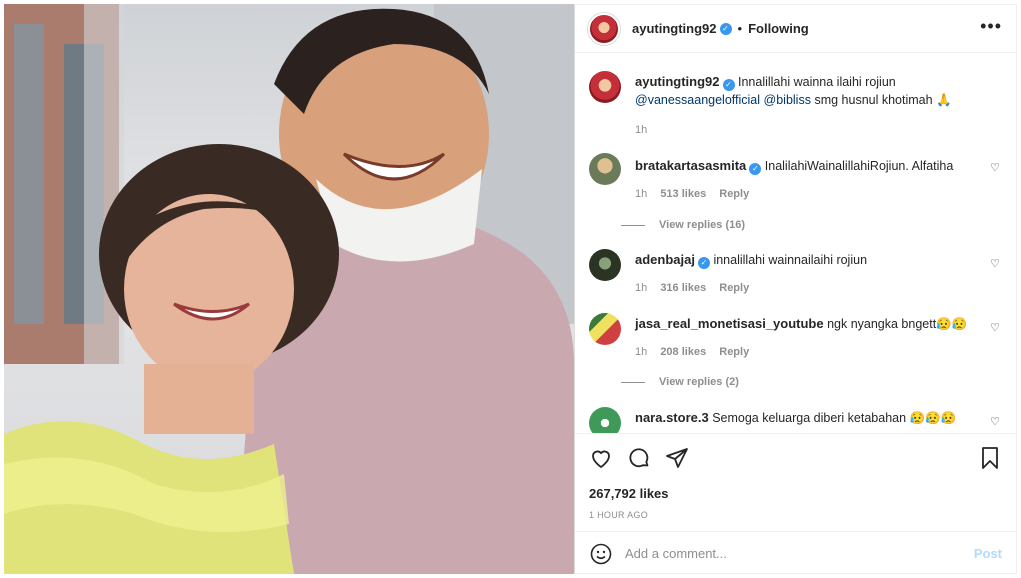 This screenshot has width=1021, height=578. Describe the element at coordinates (683, 352) in the screenshot. I see `comment-likes: 208 likes` at that location.